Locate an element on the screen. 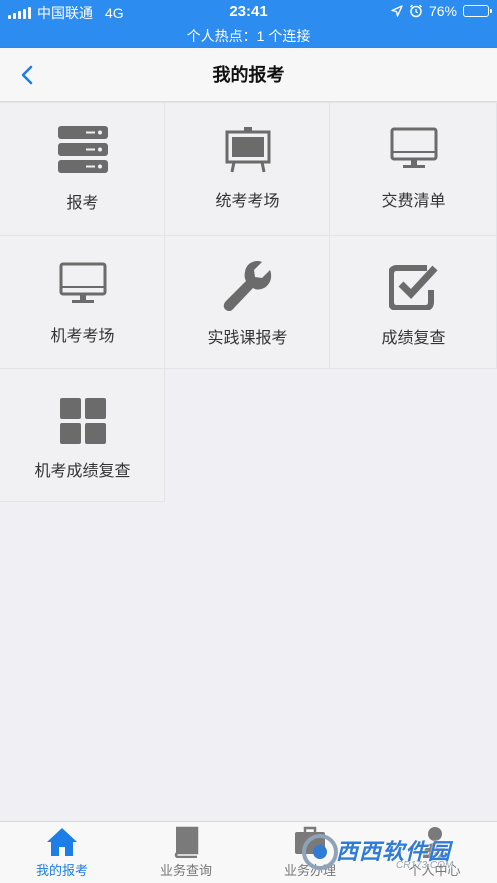  tab-label: 我的报考 is located at coordinates (61, 870).